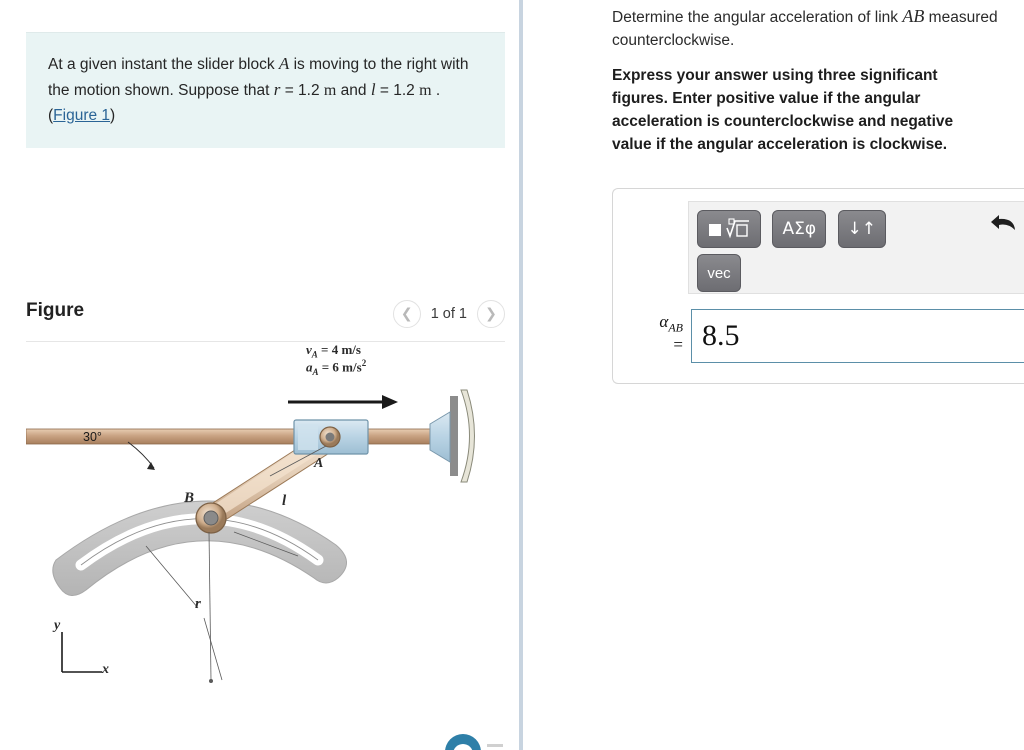 The image size is (1024, 750). What do you see at coordinates (163, 64) in the screenshot?
I see `problem-text-part-1: At a given instant the slider block` at bounding box center [163, 64].